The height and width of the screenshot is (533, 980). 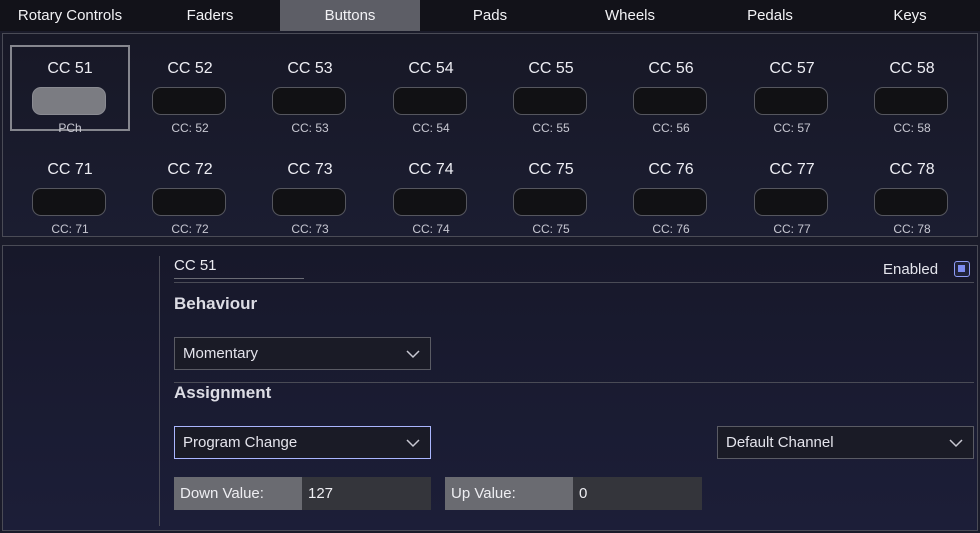 I want to click on button-cell-assignment: CC: 78, so click(x=912, y=229).